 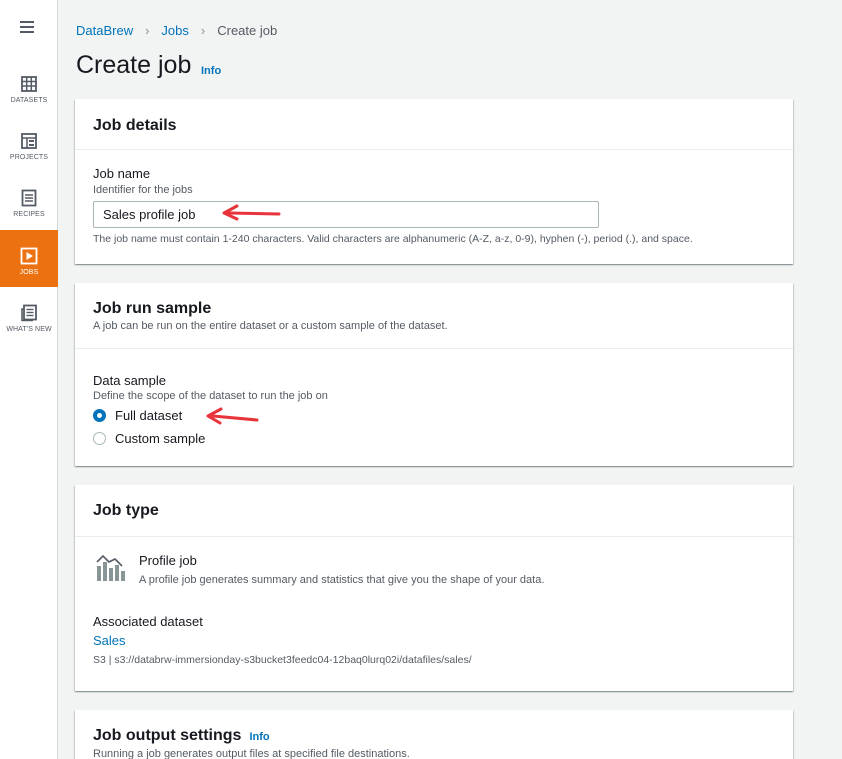 I want to click on associated-dataset-label: Associated dataset, so click(x=148, y=621).